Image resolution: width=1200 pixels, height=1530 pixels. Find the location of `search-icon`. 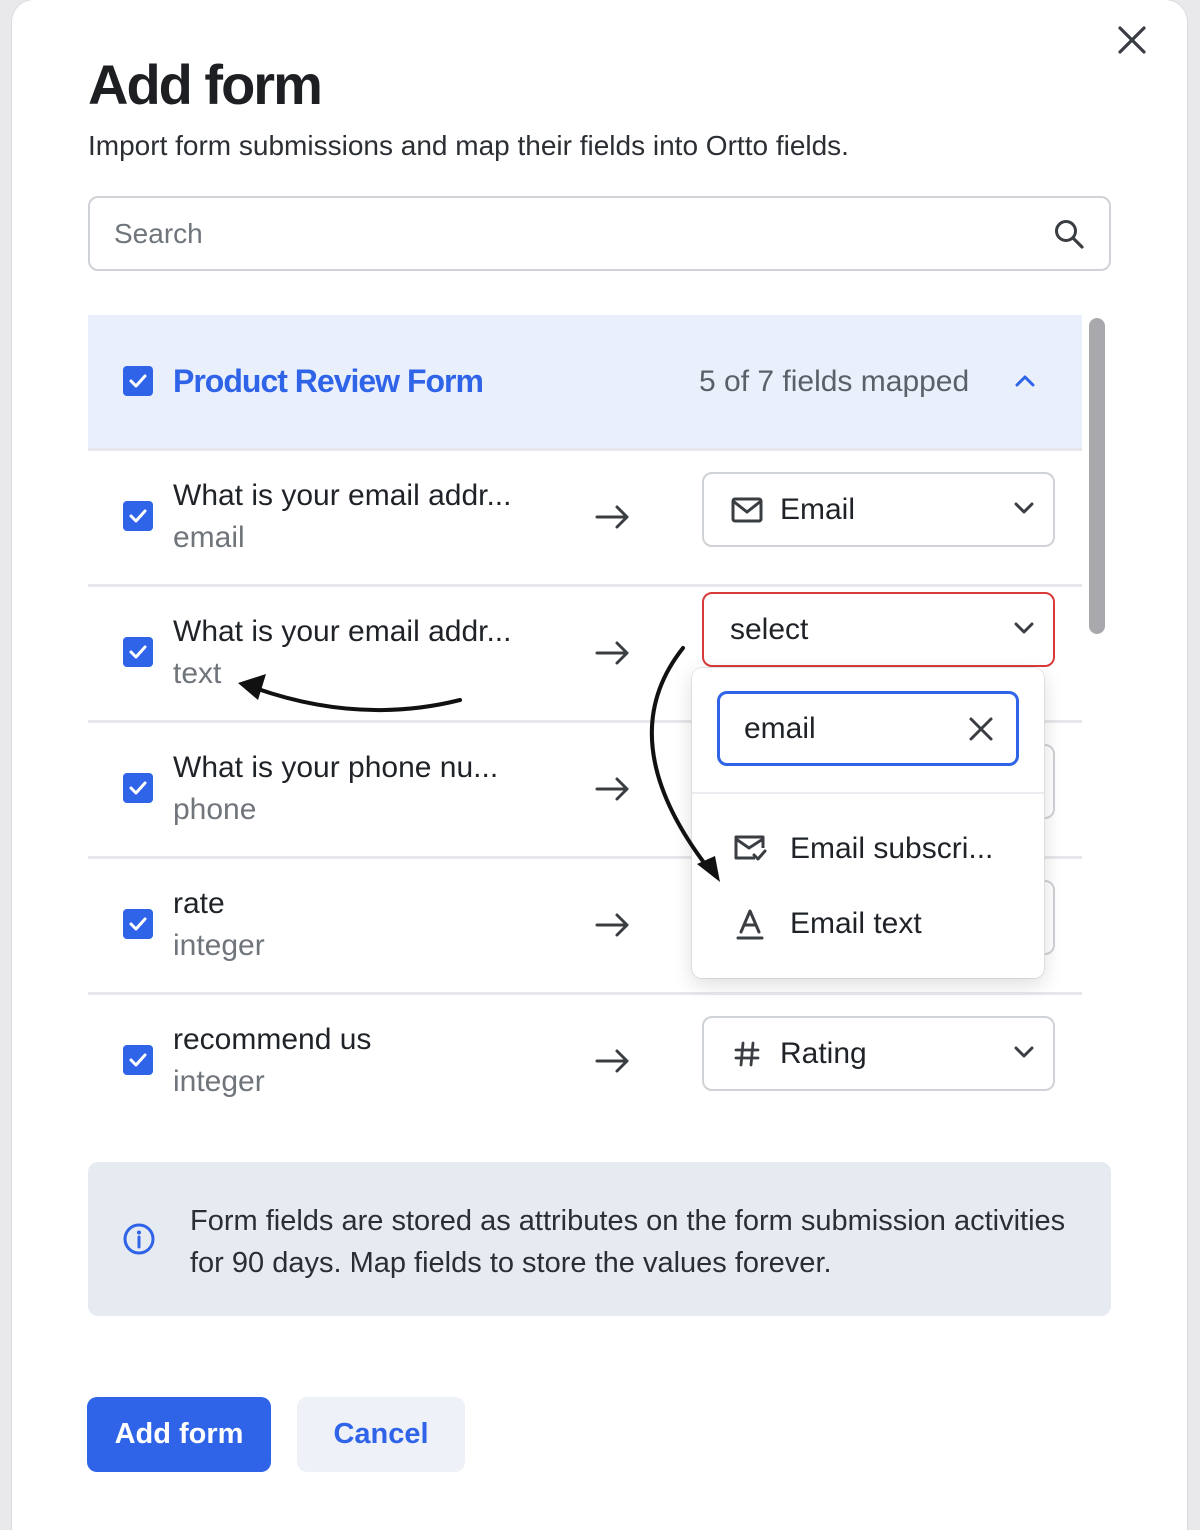

search-icon is located at coordinates (1069, 234).